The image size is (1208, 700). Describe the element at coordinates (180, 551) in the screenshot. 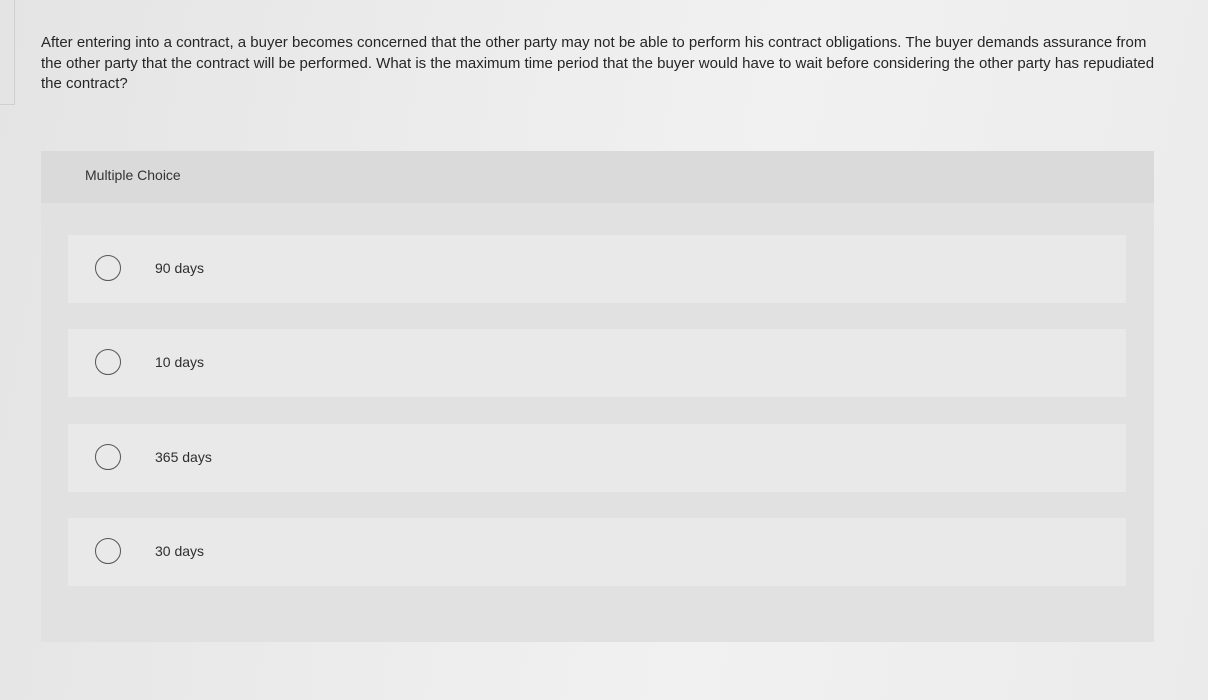

I see `answer-option-label: 30 days` at that location.